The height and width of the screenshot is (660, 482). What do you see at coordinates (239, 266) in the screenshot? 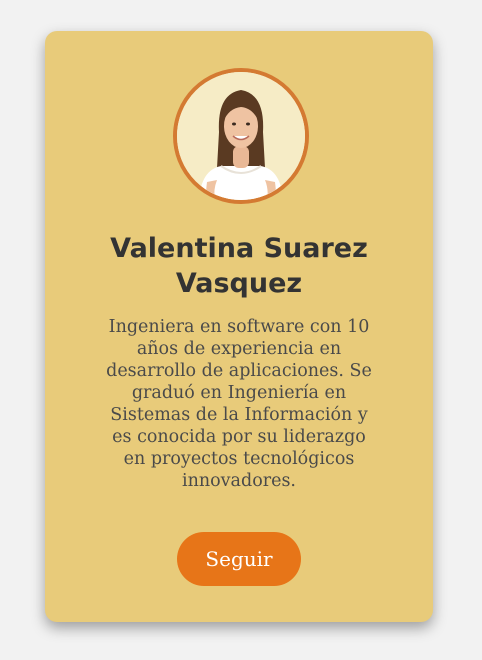
I see `profile-name: Valentina Suarez Vasquez` at bounding box center [239, 266].